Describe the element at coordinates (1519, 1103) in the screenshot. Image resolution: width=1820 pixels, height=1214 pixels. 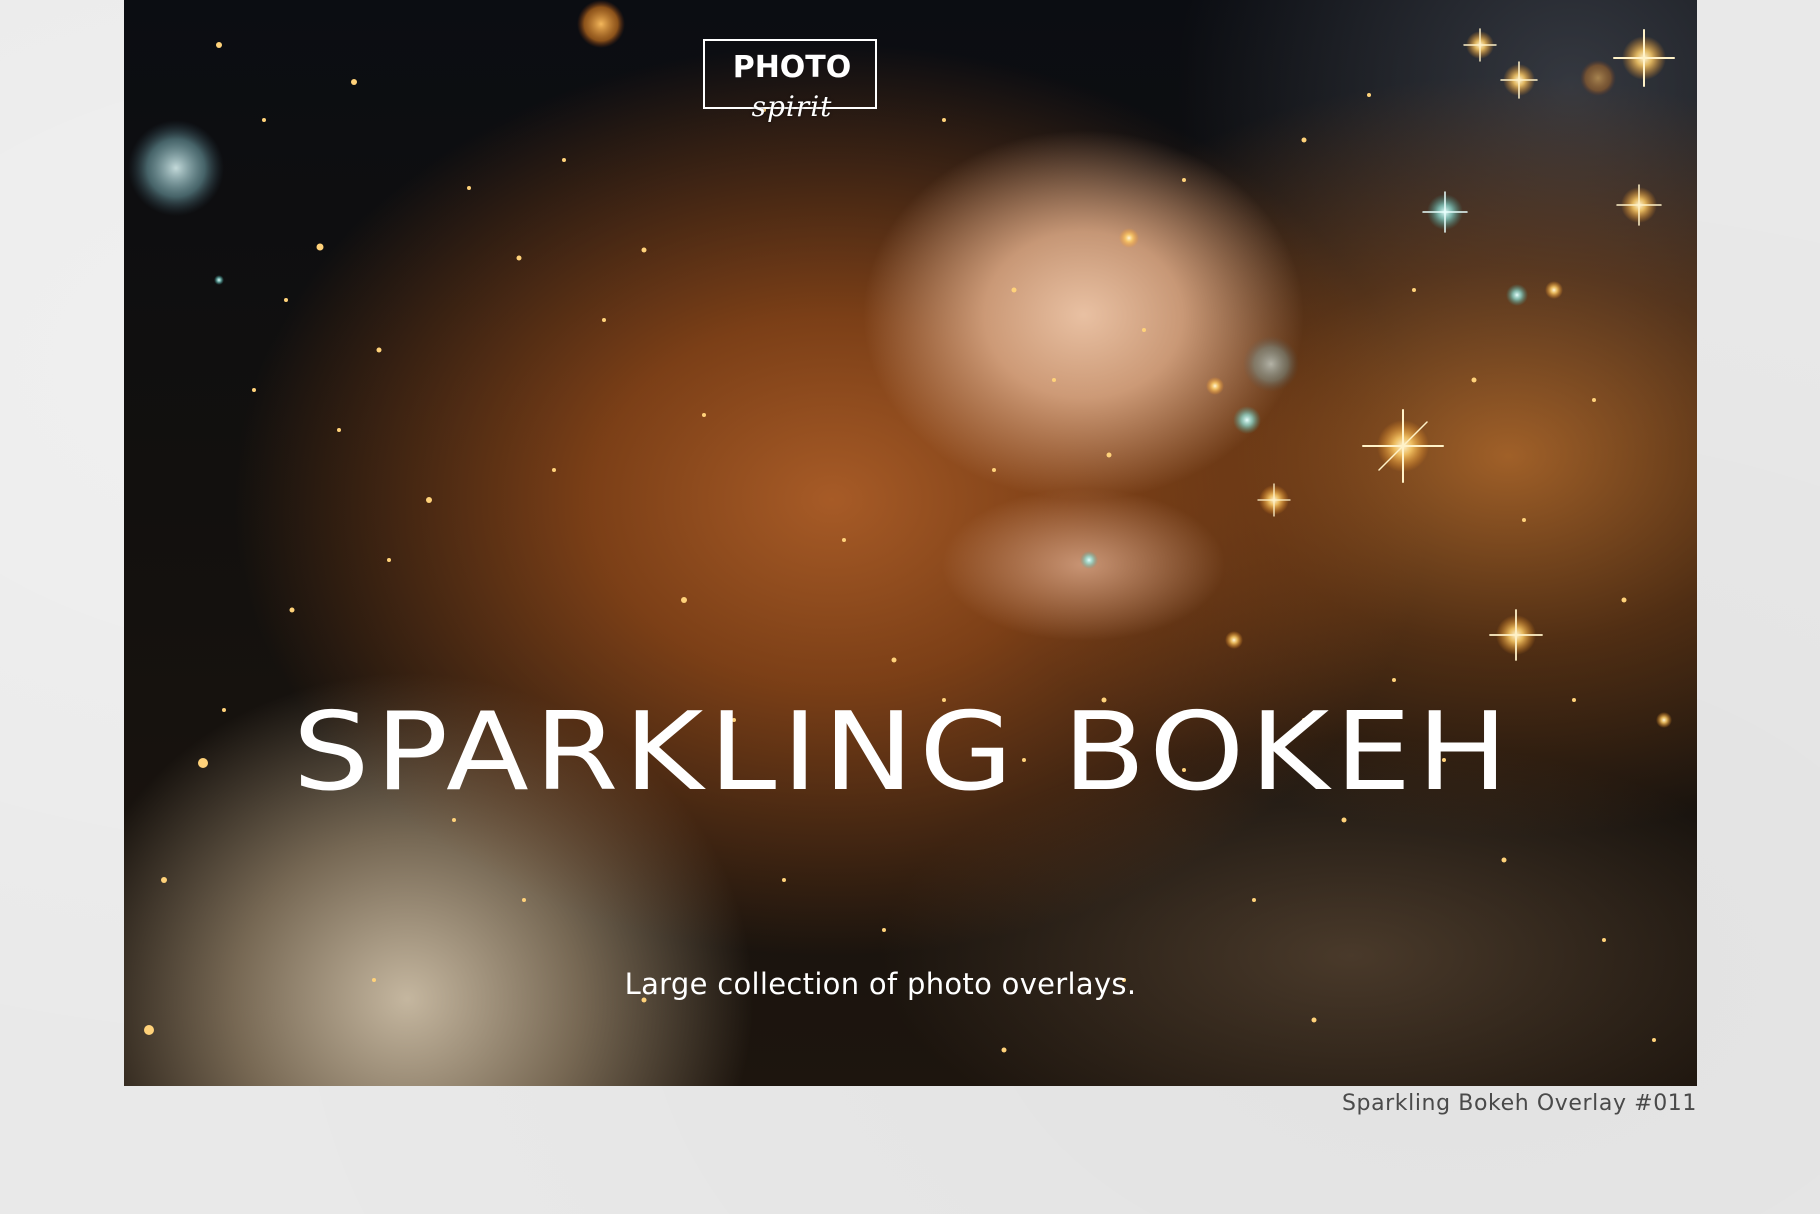
I see `product-caption: Sparkling Bokeh Overlay #011` at that location.